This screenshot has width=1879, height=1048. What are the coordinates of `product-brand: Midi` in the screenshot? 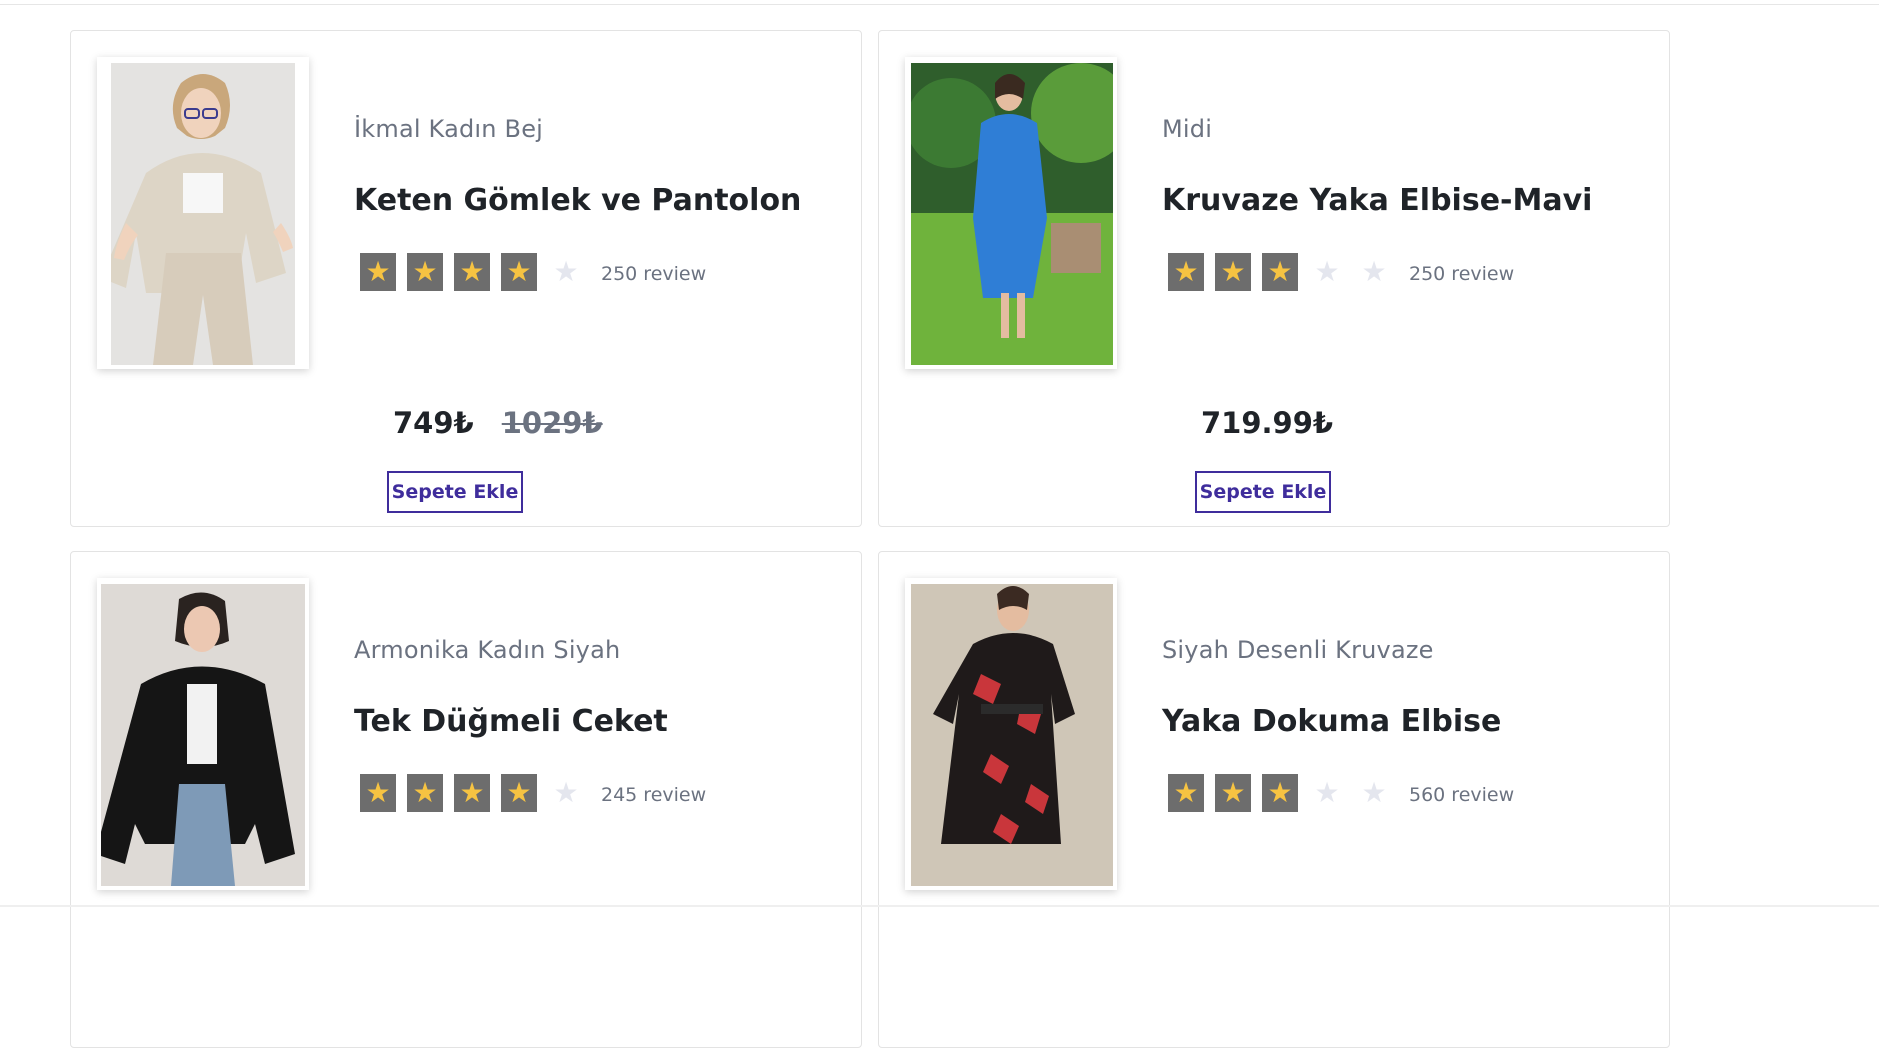 It's located at (1187, 129).